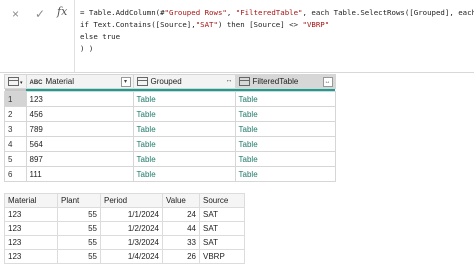  What do you see at coordinates (260, 24) in the screenshot?
I see `formula-text: ) then [Source] <>` at bounding box center [260, 24].